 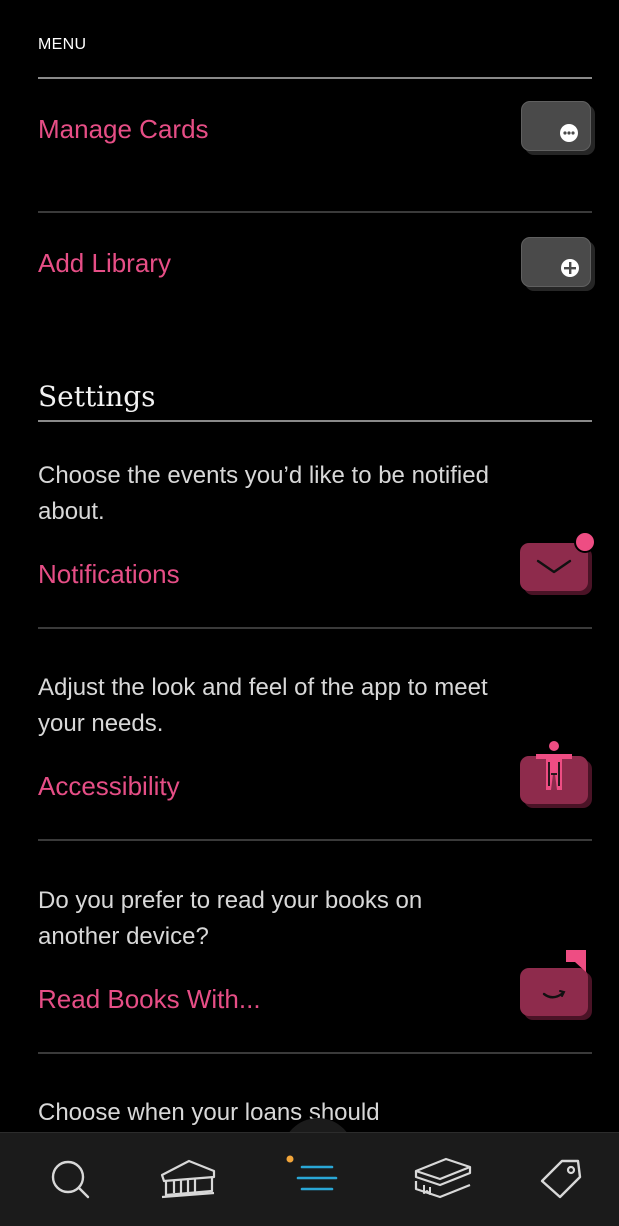 I want to click on notifications-link: Notifications, so click(x=109, y=574).